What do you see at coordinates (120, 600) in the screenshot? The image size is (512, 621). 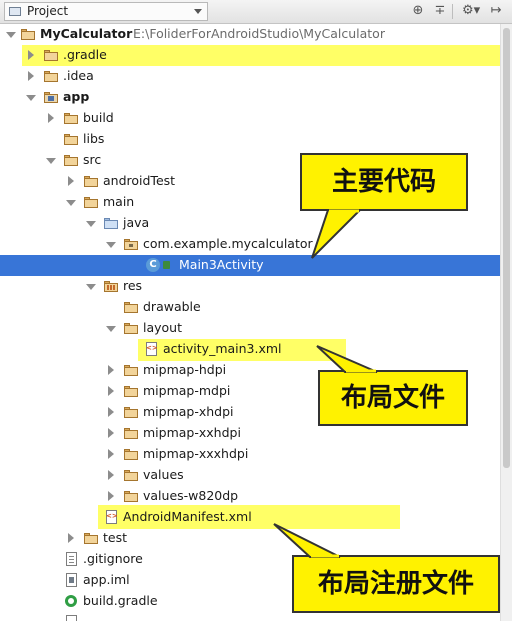 I see `build-gradle-label: build.gradle` at bounding box center [120, 600].